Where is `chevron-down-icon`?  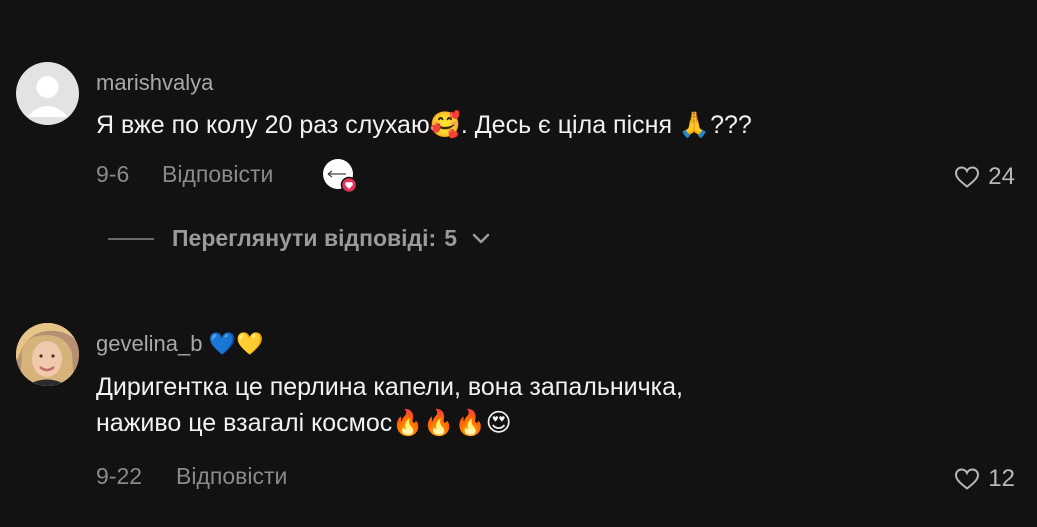 chevron-down-icon is located at coordinates (481, 238).